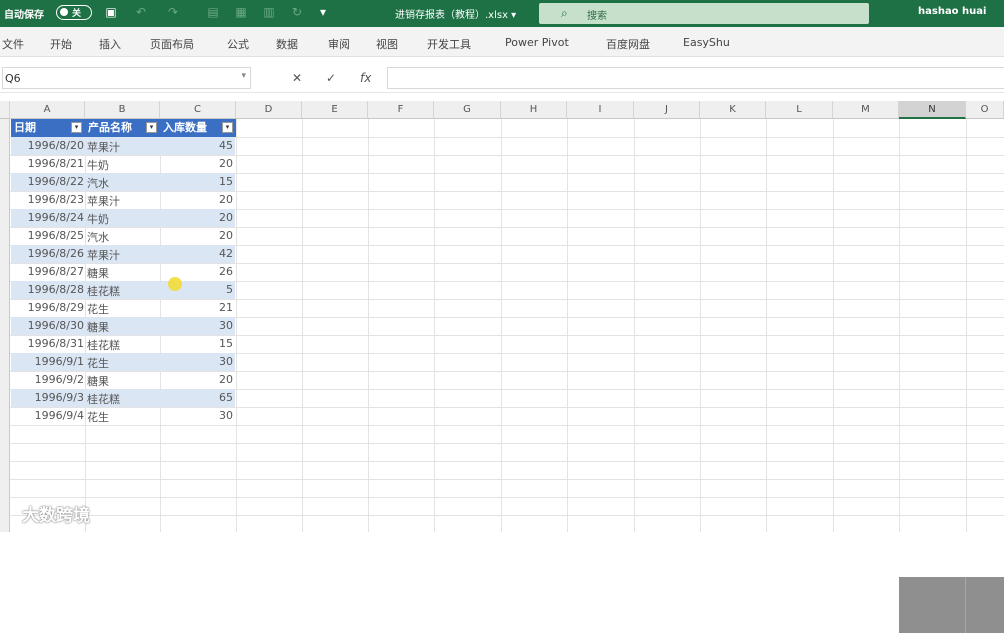 The image size is (1004, 633). I want to click on column-header-k: K, so click(733, 110).